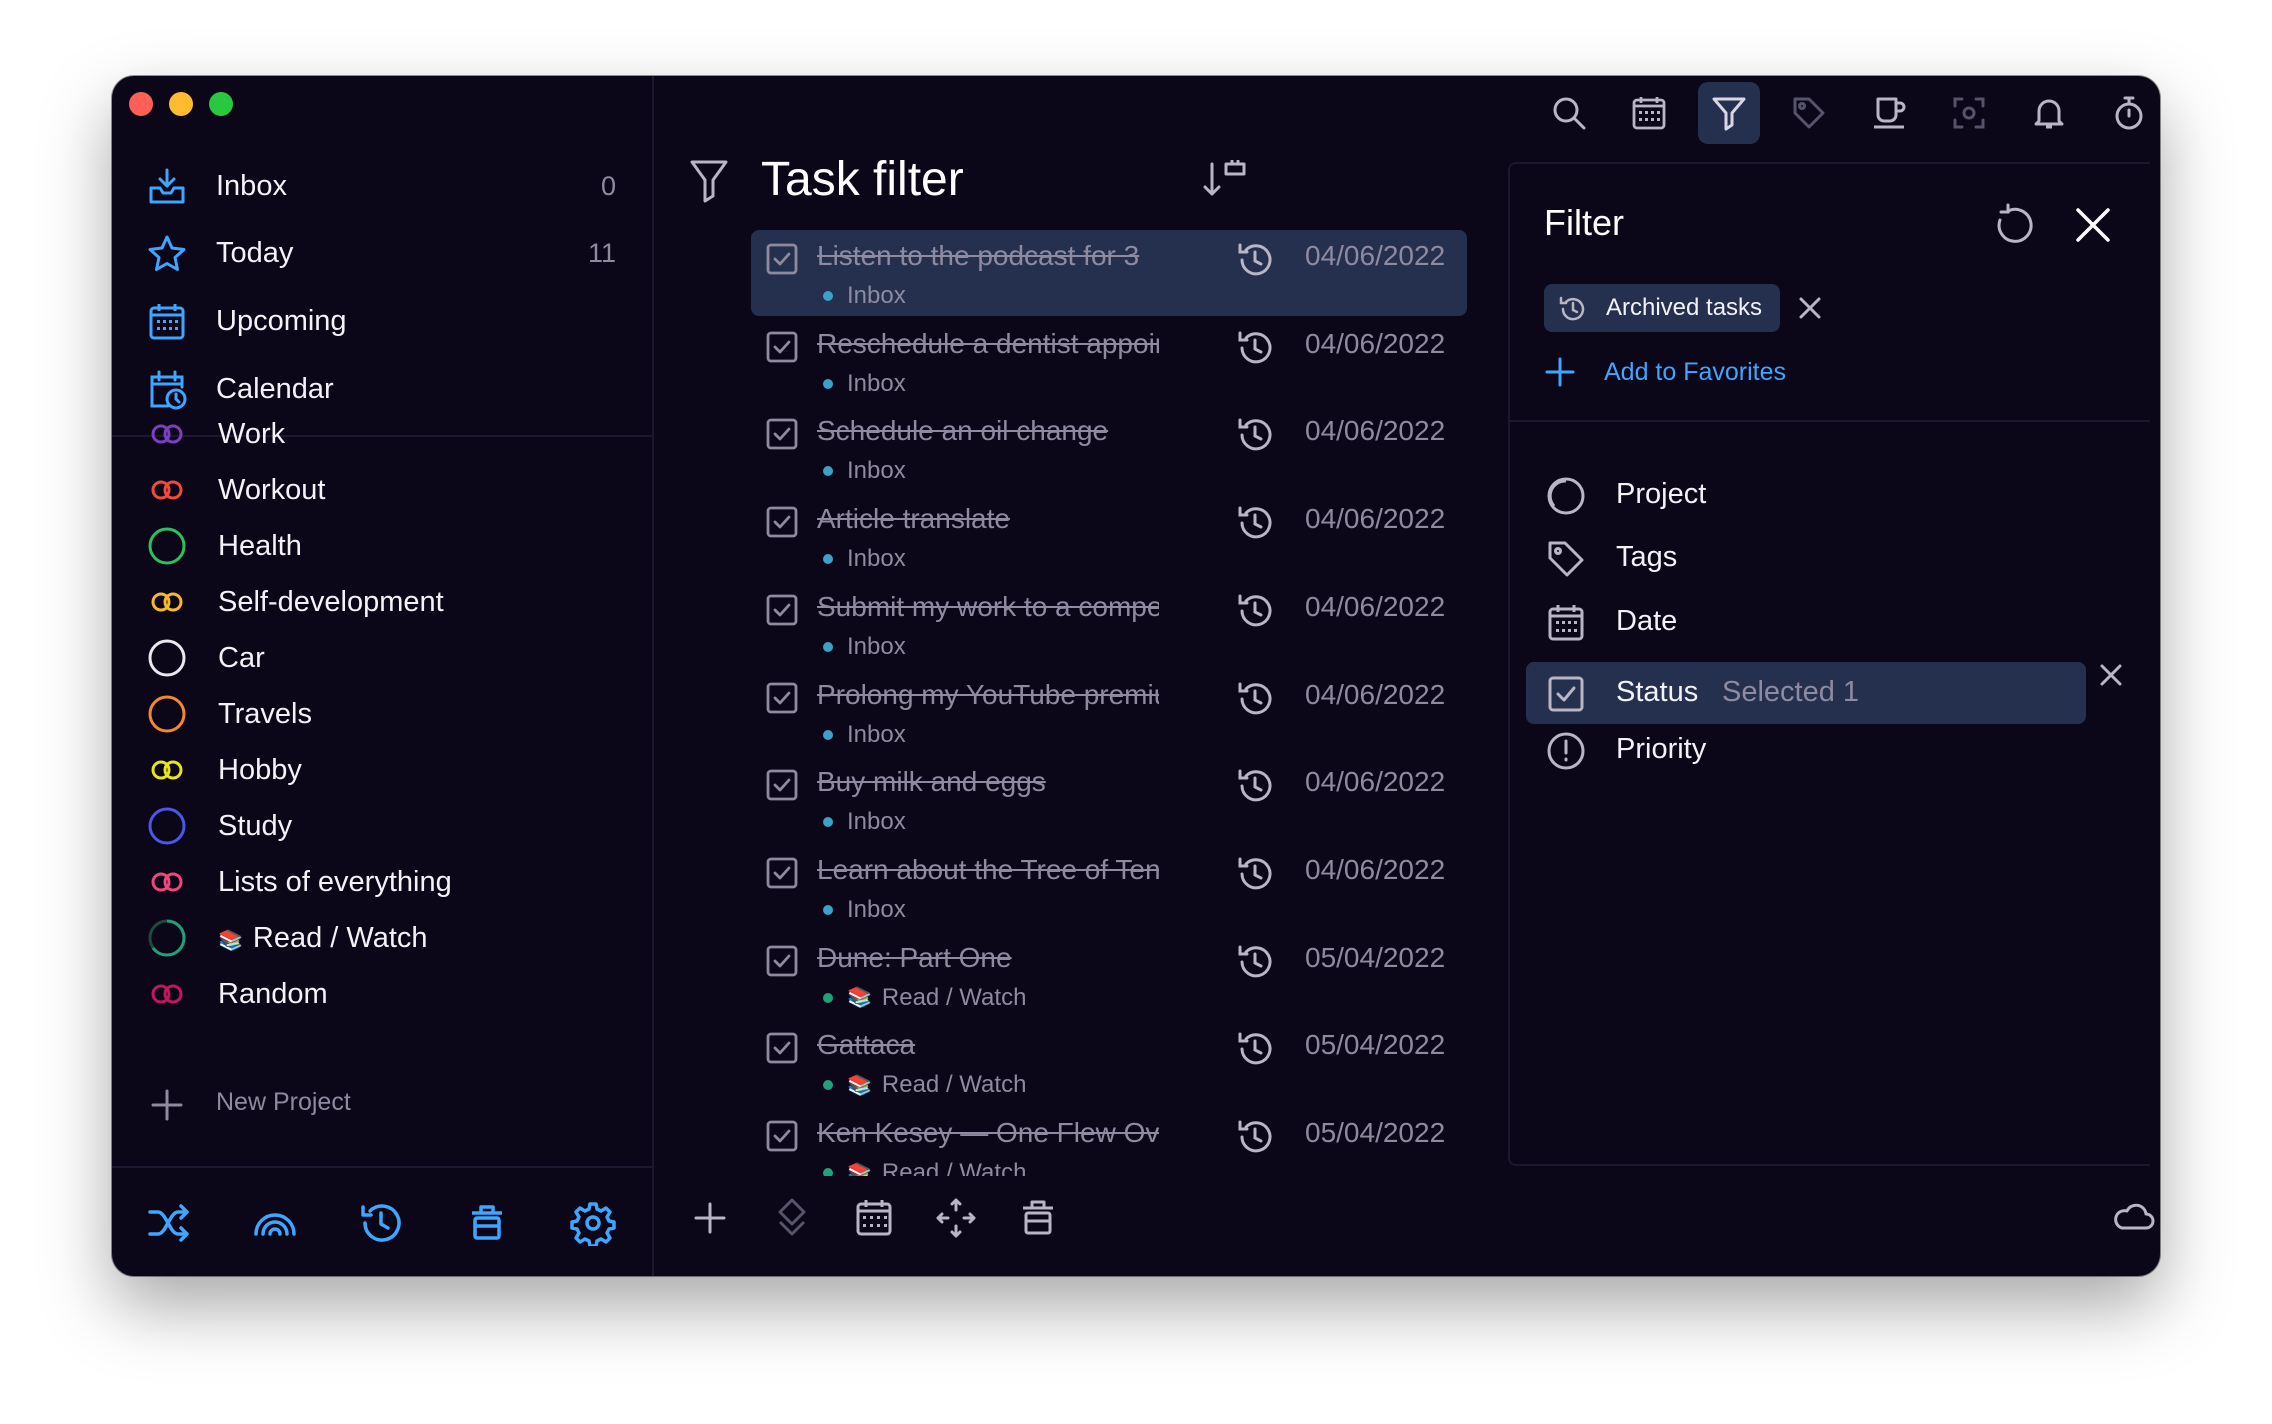 This screenshot has height=1424, width=2272. Describe the element at coordinates (1569, 113) in the screenshot. I see `search-button` at that location.